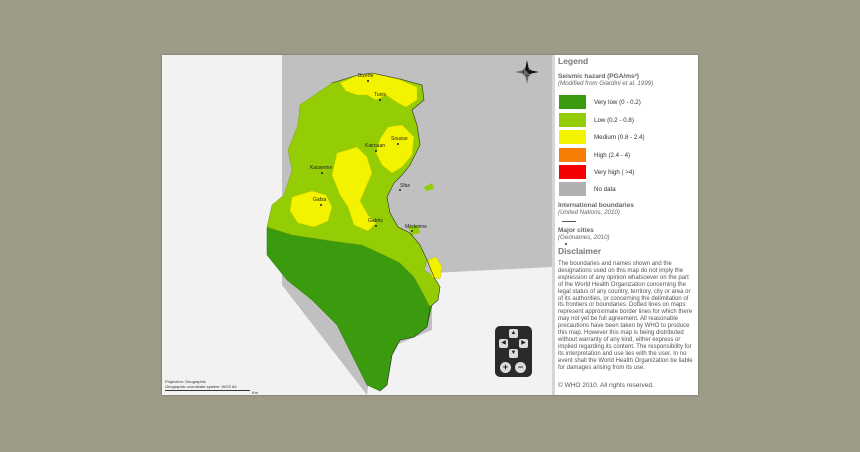  Describe the element at coordinates (606, 83) in the screenshot. I see `hazard-source: (Modified from Giardini et al. 1999)` at that location.